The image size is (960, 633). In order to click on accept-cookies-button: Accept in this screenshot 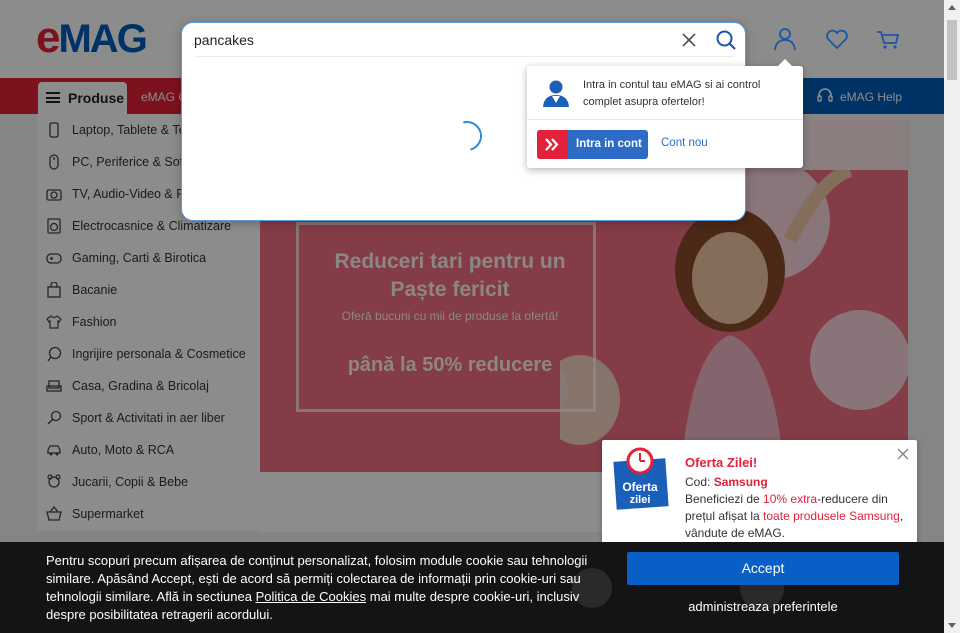, I will do `click(763, 568)`.